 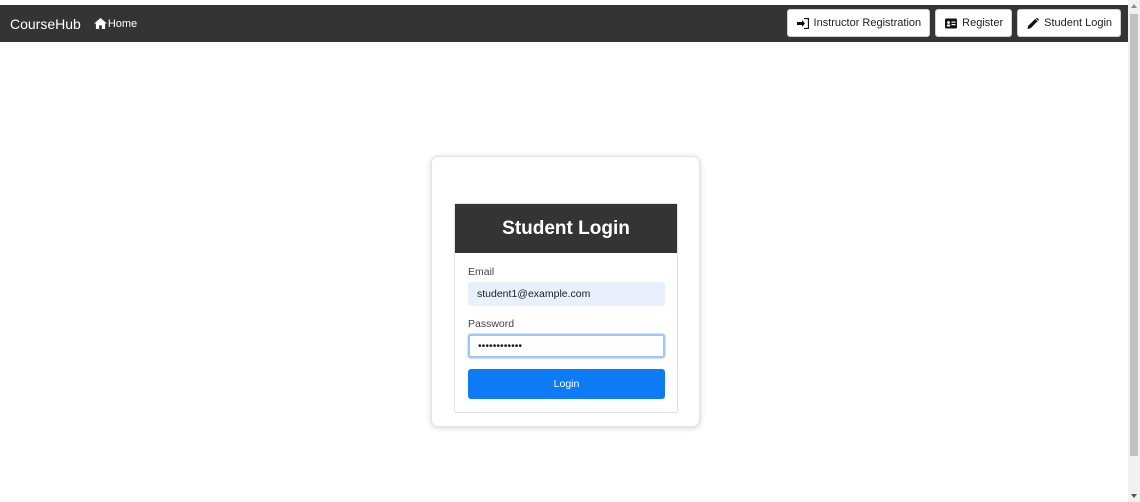 What do you see at coordinates (100, 23) in the screenshot?
I see `home-icon` at bounding box center [100, 23].